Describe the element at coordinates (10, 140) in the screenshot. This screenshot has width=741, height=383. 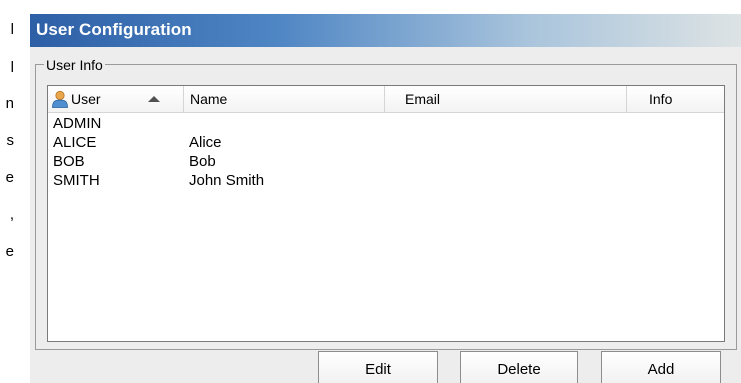
I see `edge-char: s` at that location.